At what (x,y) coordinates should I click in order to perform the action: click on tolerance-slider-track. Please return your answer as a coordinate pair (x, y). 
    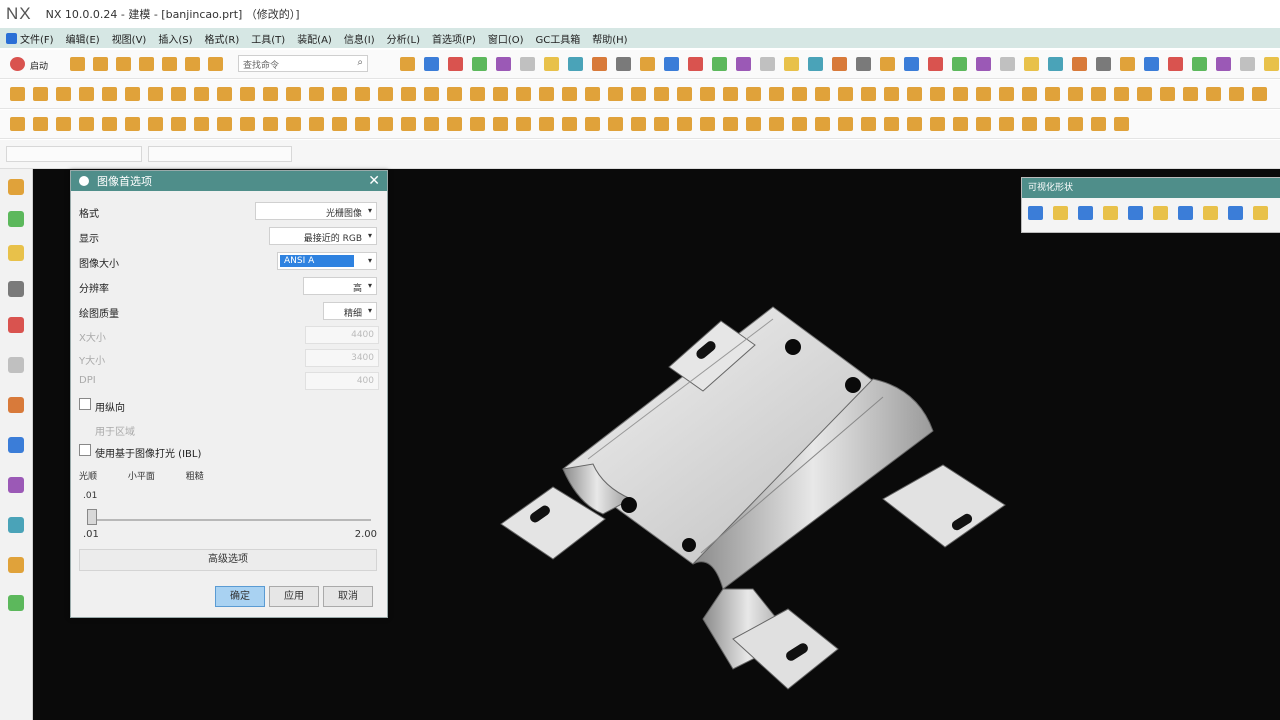
    Looking at the image, I should click on (229, 520).